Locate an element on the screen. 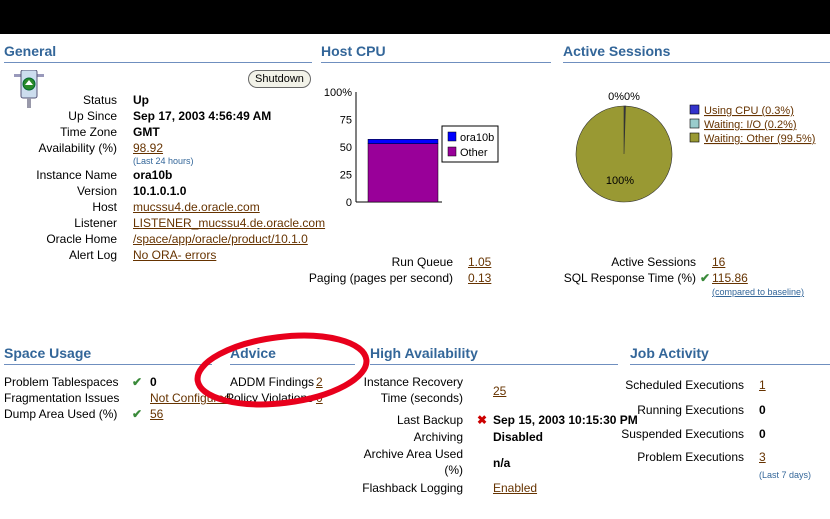 This screenshot has width=830, height=519. suspended-label: Suspended Executions is located at coordinates (682, 434).